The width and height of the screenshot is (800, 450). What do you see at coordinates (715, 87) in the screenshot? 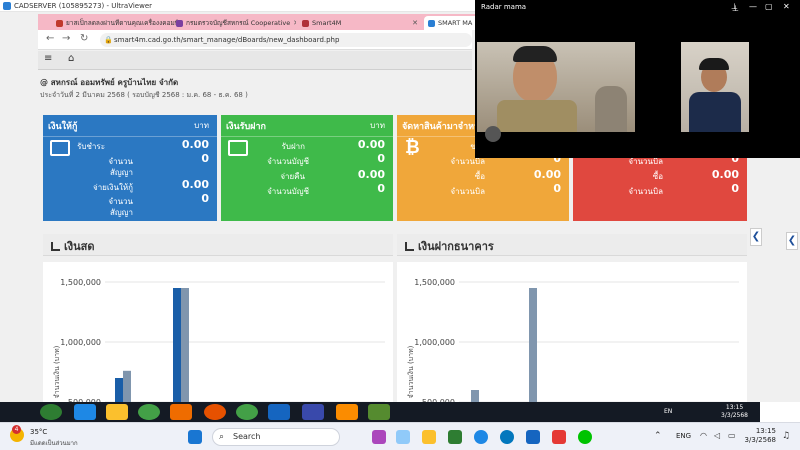
I see `video-feed-second` at bounding box center [715, 87].